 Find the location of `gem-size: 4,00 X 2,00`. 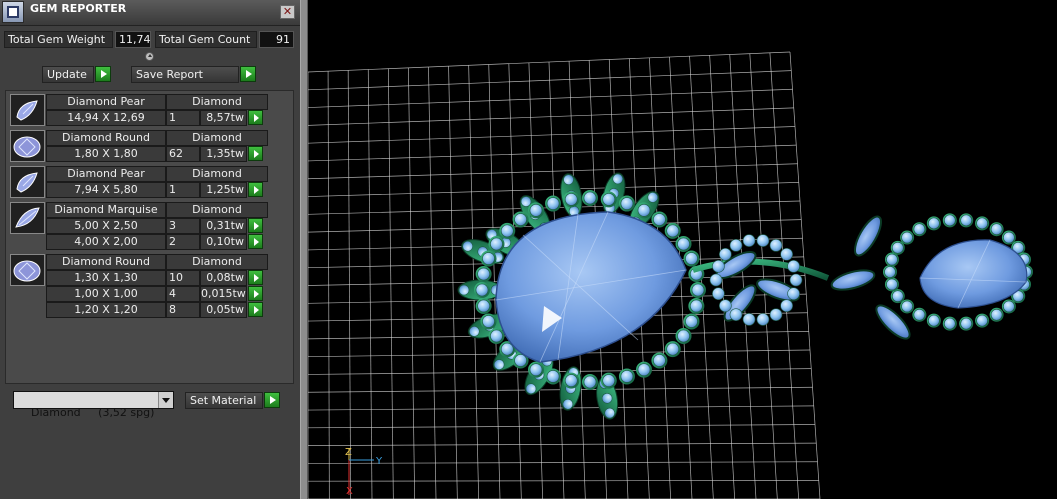

gem-size: 4,00 X 2,00 is located at coordinates (106, 242).